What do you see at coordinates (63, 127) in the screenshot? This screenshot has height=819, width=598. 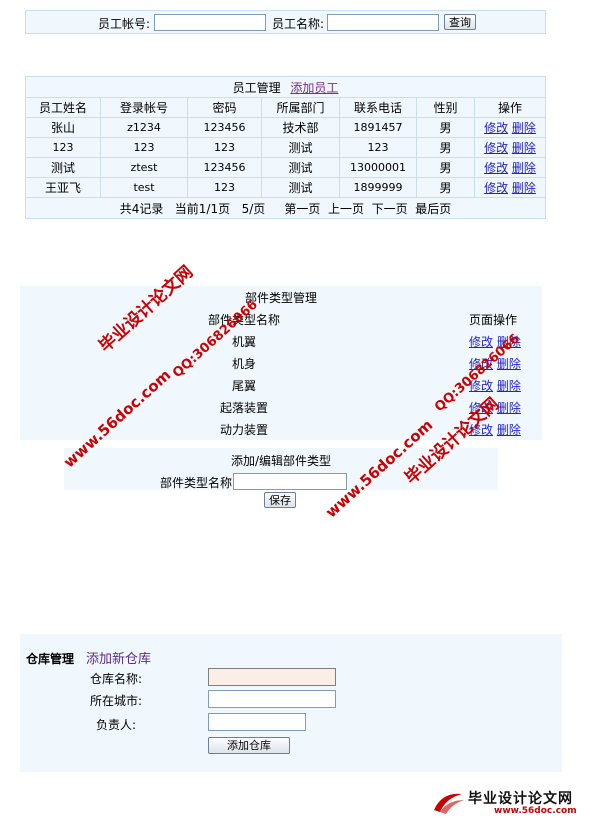 I see `cell-name: 张山` at bounding box center [63, 127].